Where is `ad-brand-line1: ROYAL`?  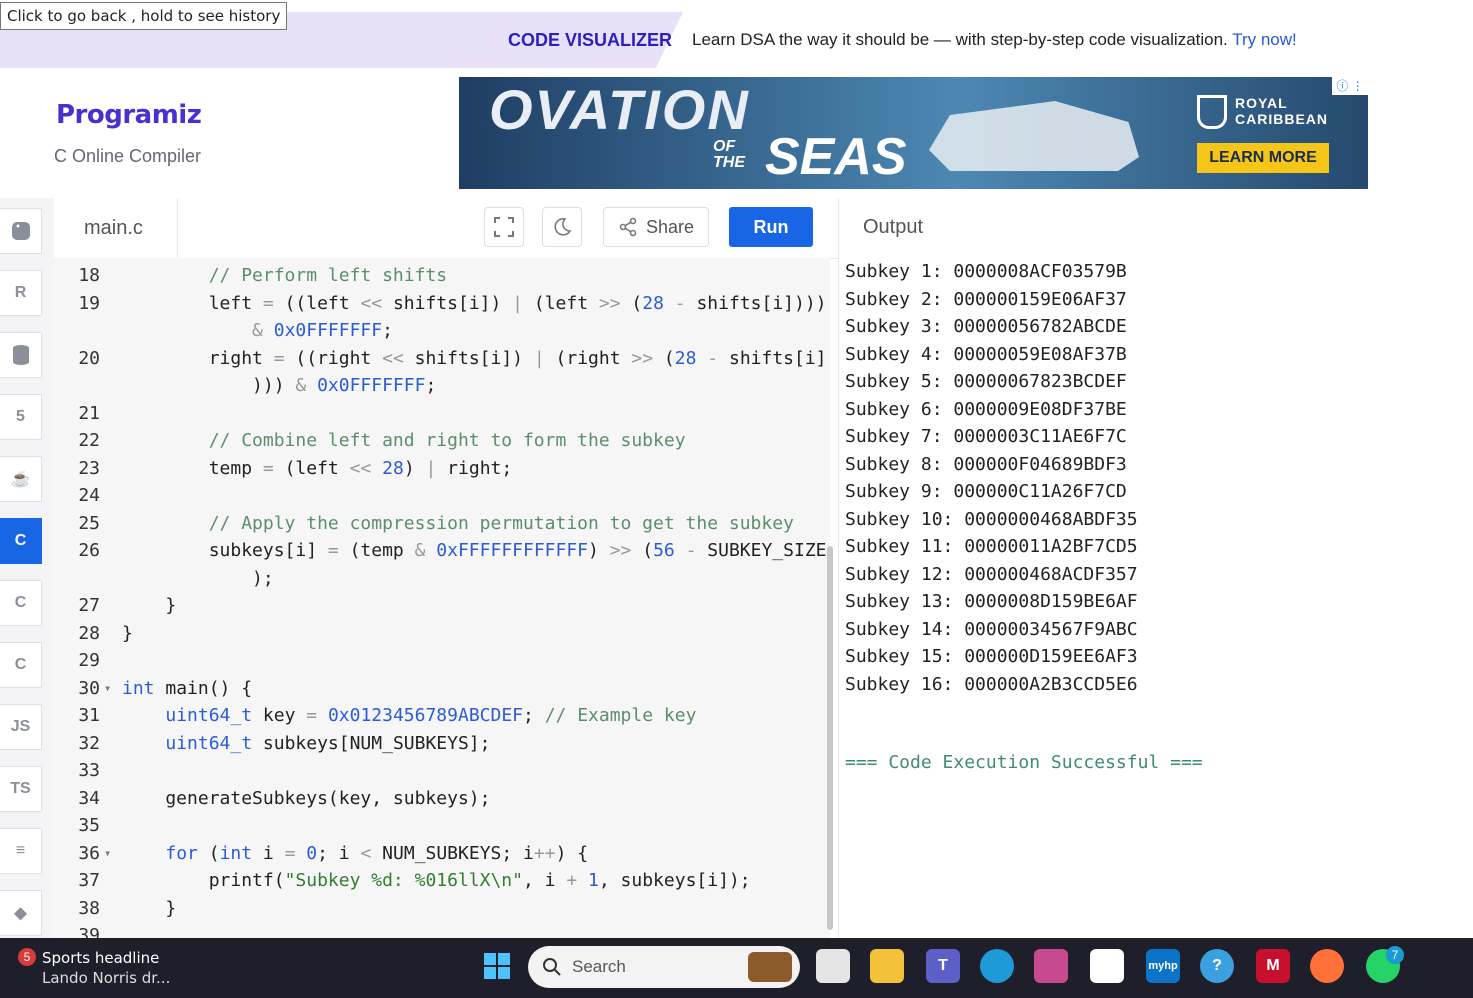 ad-brand-line1: ROYAL is located at coordinates (1261, 103).